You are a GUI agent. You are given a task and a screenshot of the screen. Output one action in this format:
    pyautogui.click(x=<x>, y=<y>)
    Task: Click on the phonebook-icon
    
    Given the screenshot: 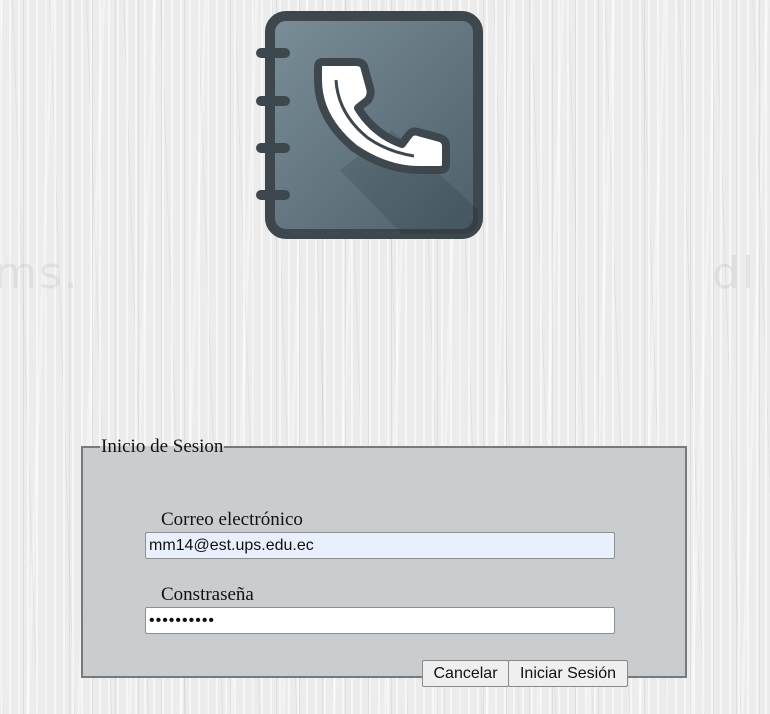 What is the action you would take?
    pyautogui.click(x=369, y=125)
    